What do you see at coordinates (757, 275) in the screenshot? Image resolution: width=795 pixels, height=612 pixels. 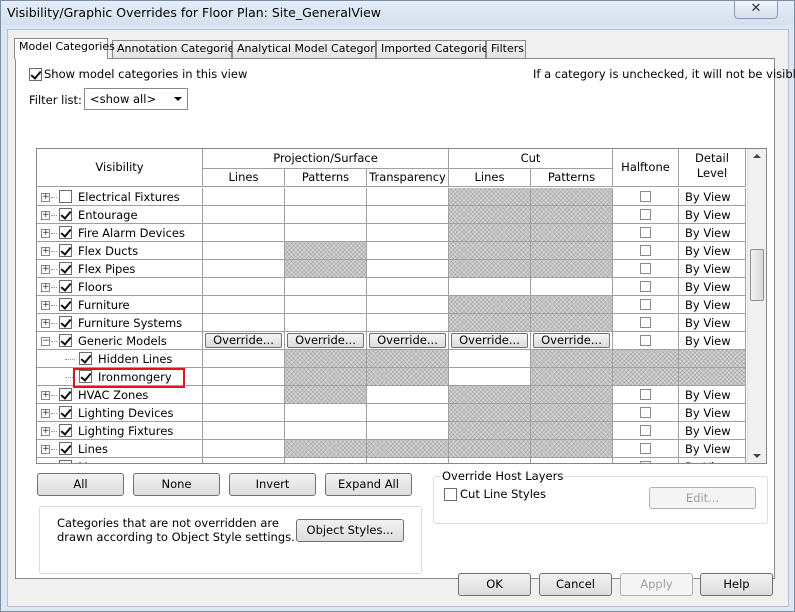 I see `scroll-thumb` at bounding box center [757, 275].